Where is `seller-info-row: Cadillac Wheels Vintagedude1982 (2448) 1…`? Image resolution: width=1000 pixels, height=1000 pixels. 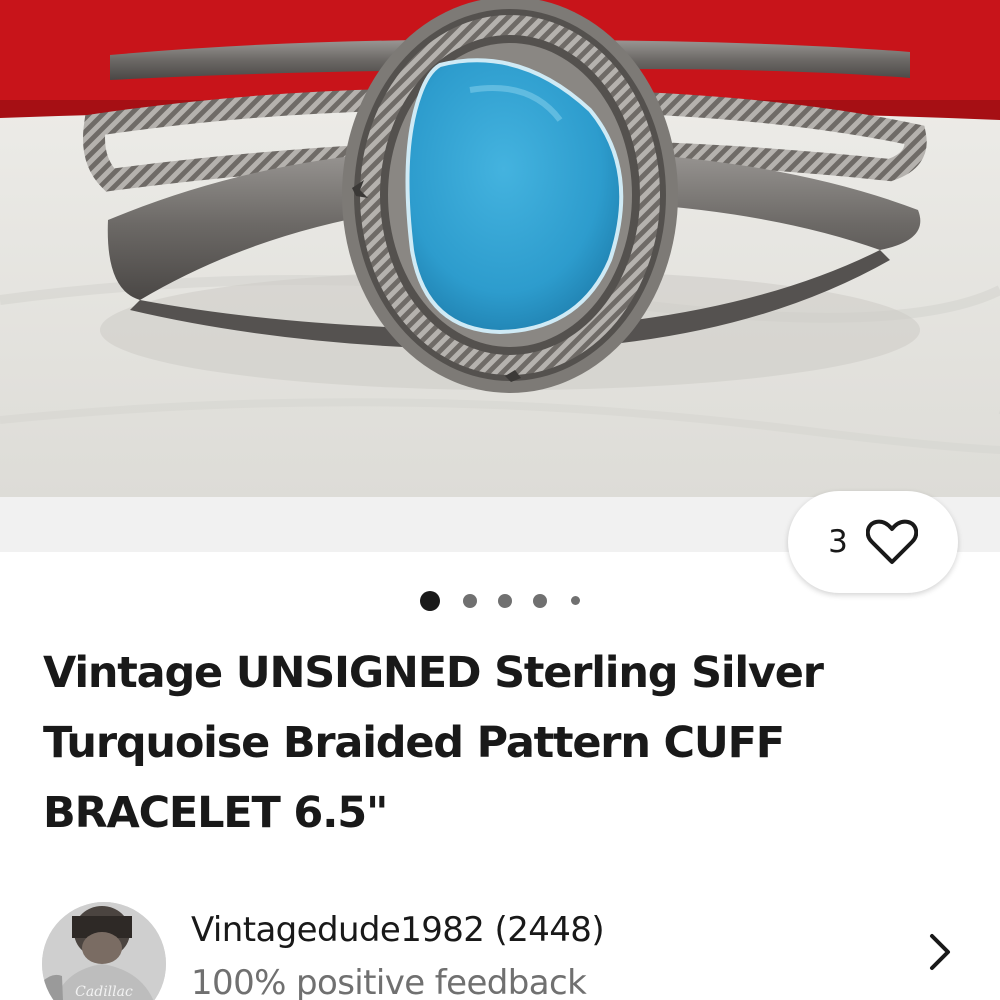
seller-info-row: Cadillac Wheels Vintagedude1982 (2448) 1… is located at coordinates (500, 944).